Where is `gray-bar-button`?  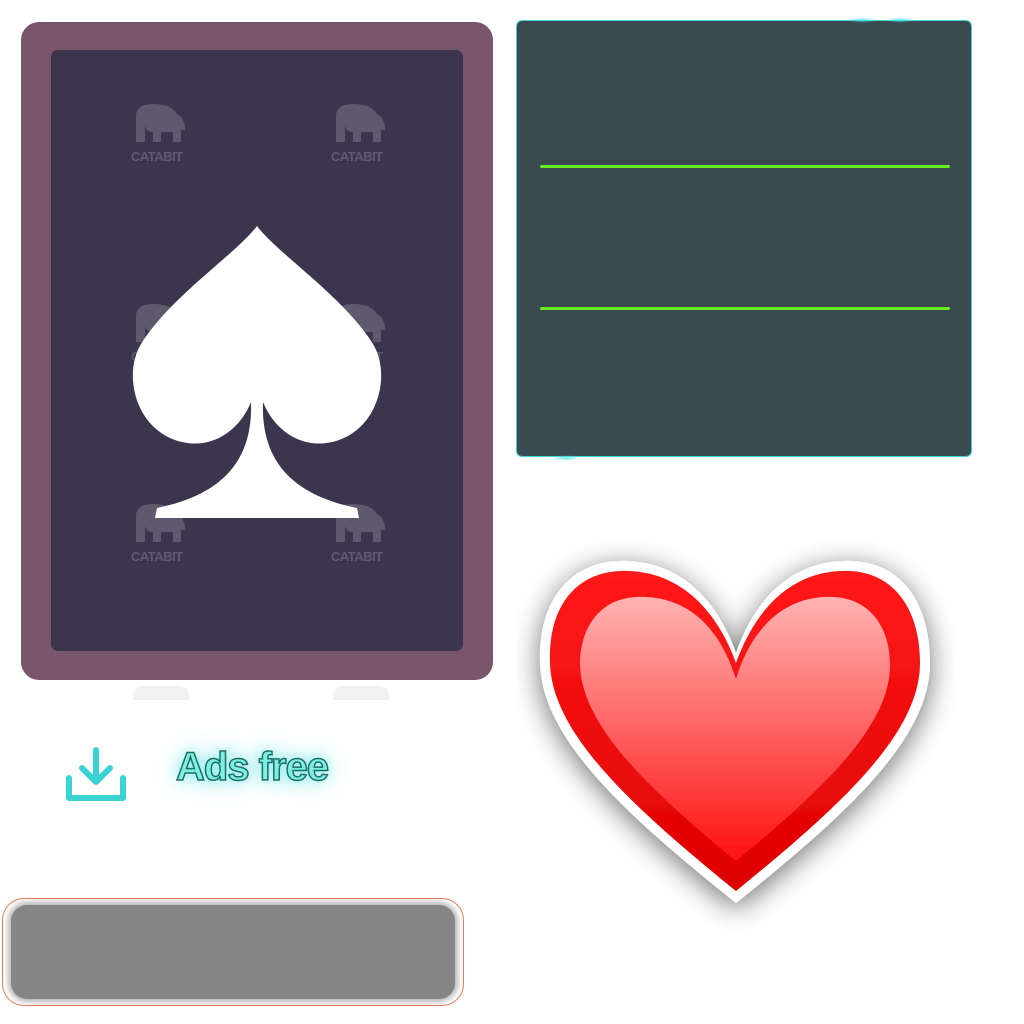 gray-bar-button is located at coordinates (233, 952).